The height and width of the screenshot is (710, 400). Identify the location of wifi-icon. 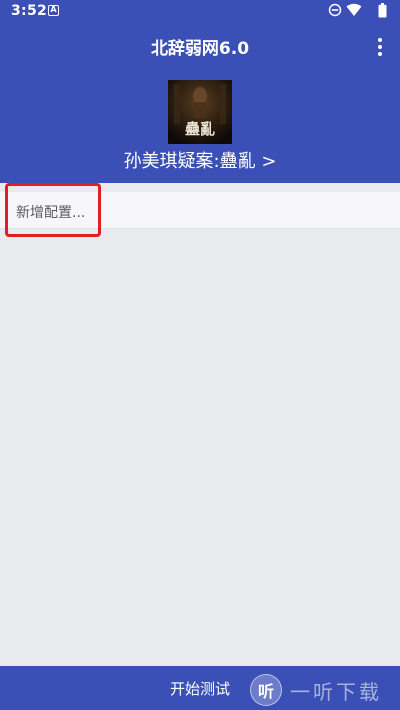
(354, 9).